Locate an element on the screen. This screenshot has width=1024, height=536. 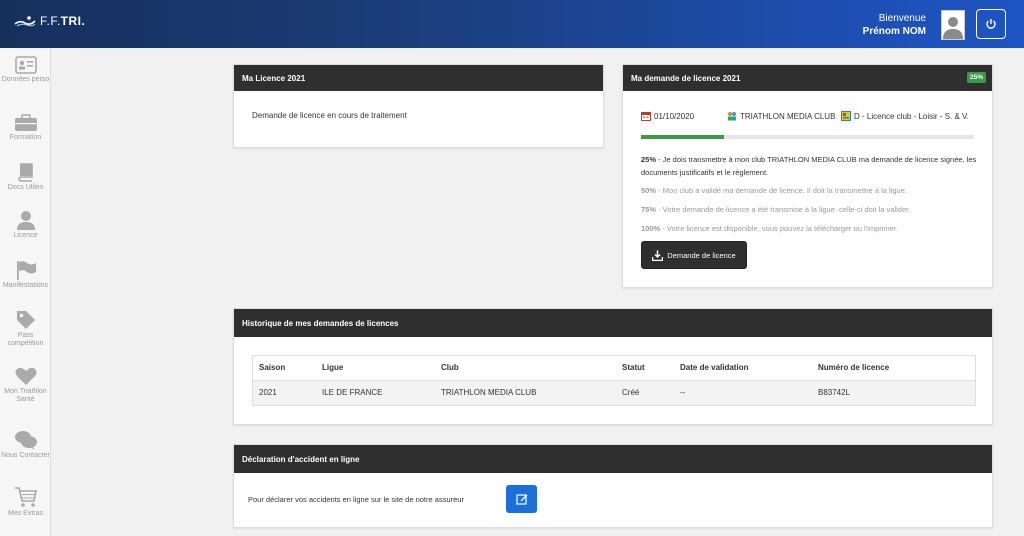
licence-type-icon is located at coordinates (846, 116).